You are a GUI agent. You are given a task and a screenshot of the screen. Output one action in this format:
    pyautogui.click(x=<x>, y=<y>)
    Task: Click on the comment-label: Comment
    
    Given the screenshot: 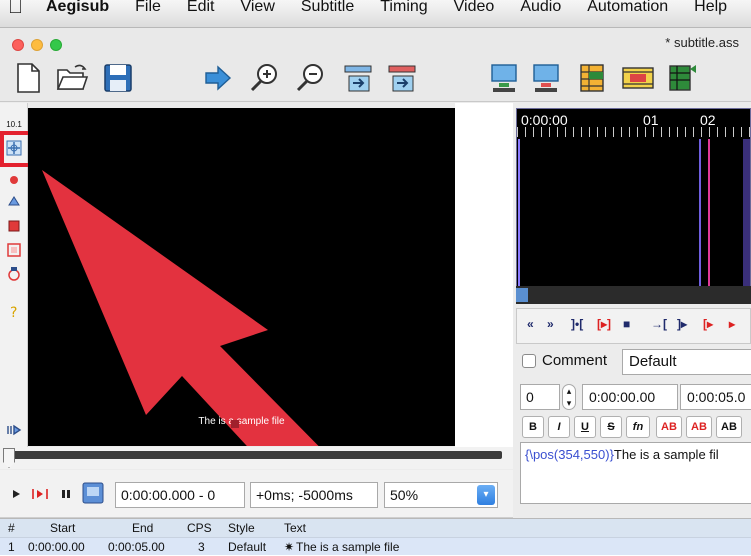 What is the action you would take?
    pyautogui.click(x=575, y=360)
    